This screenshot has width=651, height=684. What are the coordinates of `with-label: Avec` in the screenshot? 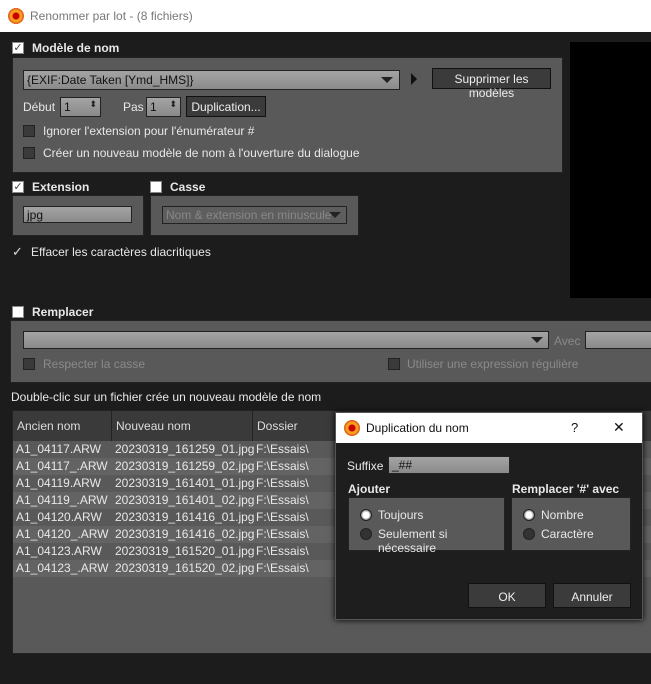 It's located at (567, 341).